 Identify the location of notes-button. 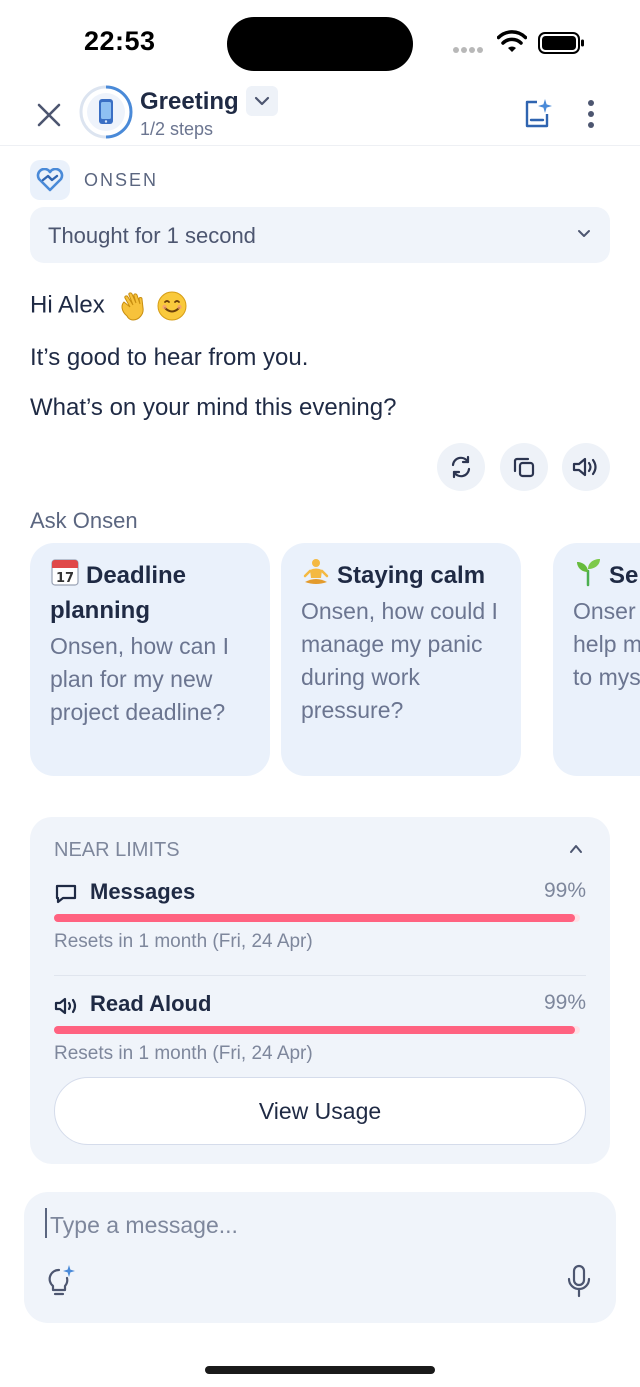
(538, 114).